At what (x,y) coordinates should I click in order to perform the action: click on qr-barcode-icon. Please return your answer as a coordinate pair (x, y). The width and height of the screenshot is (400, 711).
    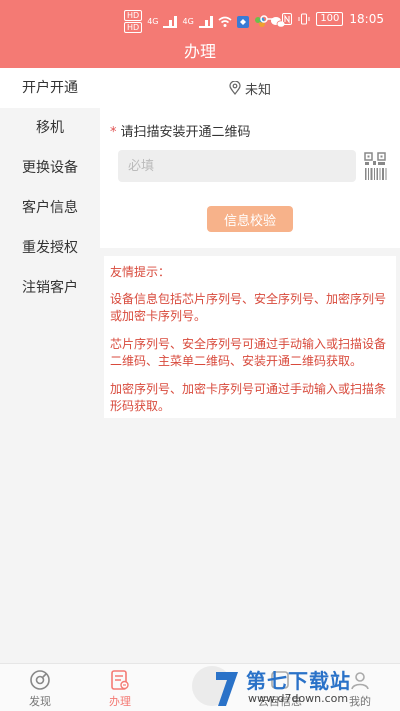
    Looking at the image, I should click on (375, 166).